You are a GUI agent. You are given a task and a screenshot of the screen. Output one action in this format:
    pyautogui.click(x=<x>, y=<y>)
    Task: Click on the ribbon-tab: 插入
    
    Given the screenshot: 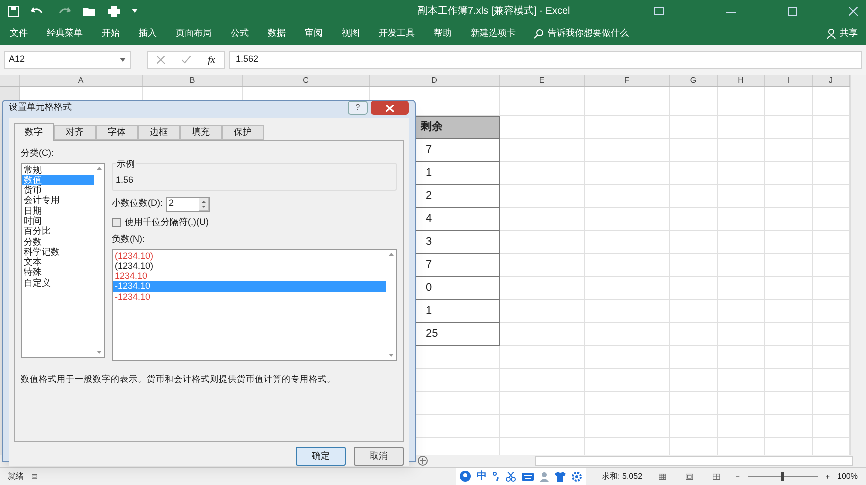 What is the action you would take?
    pyautogui.click(x=148, y=33)
    